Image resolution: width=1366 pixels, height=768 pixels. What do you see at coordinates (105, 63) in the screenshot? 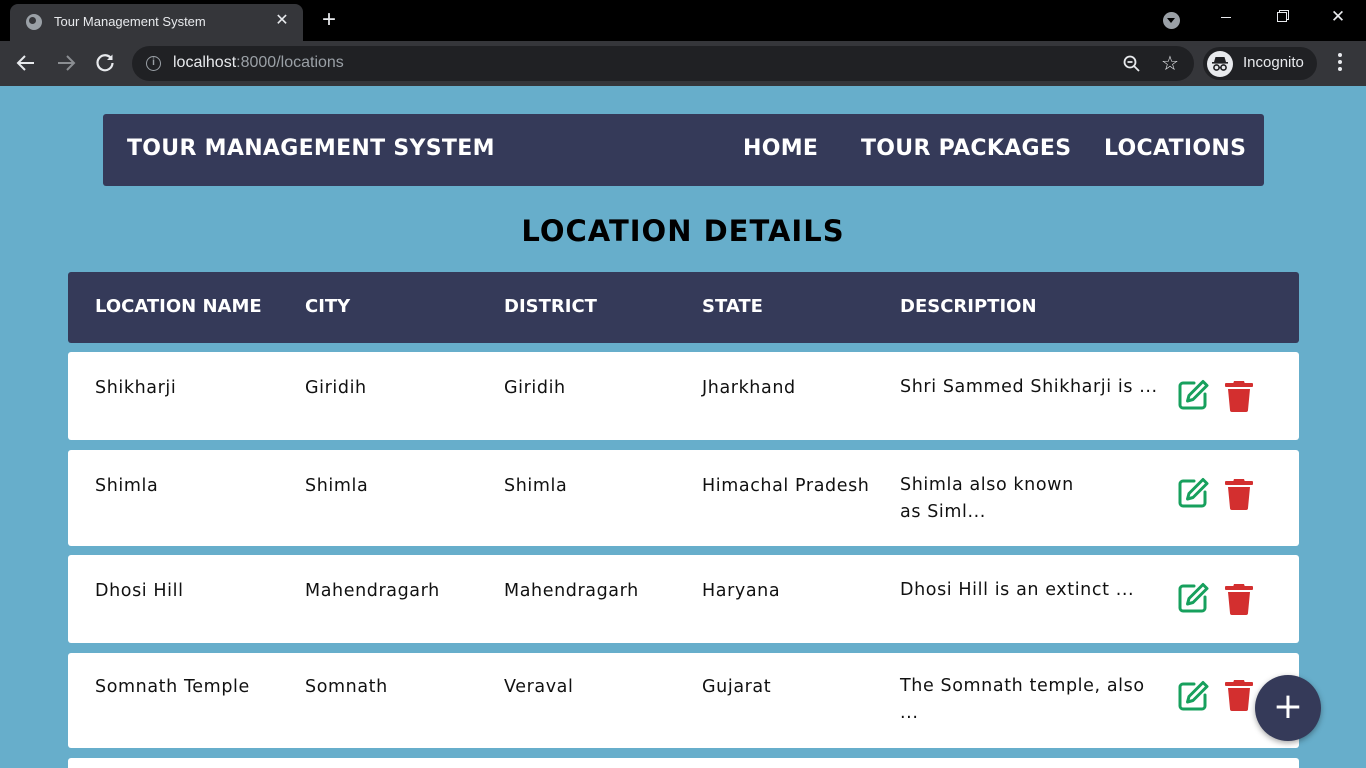
I see `reload-icon` at bounding box center [105, 63].